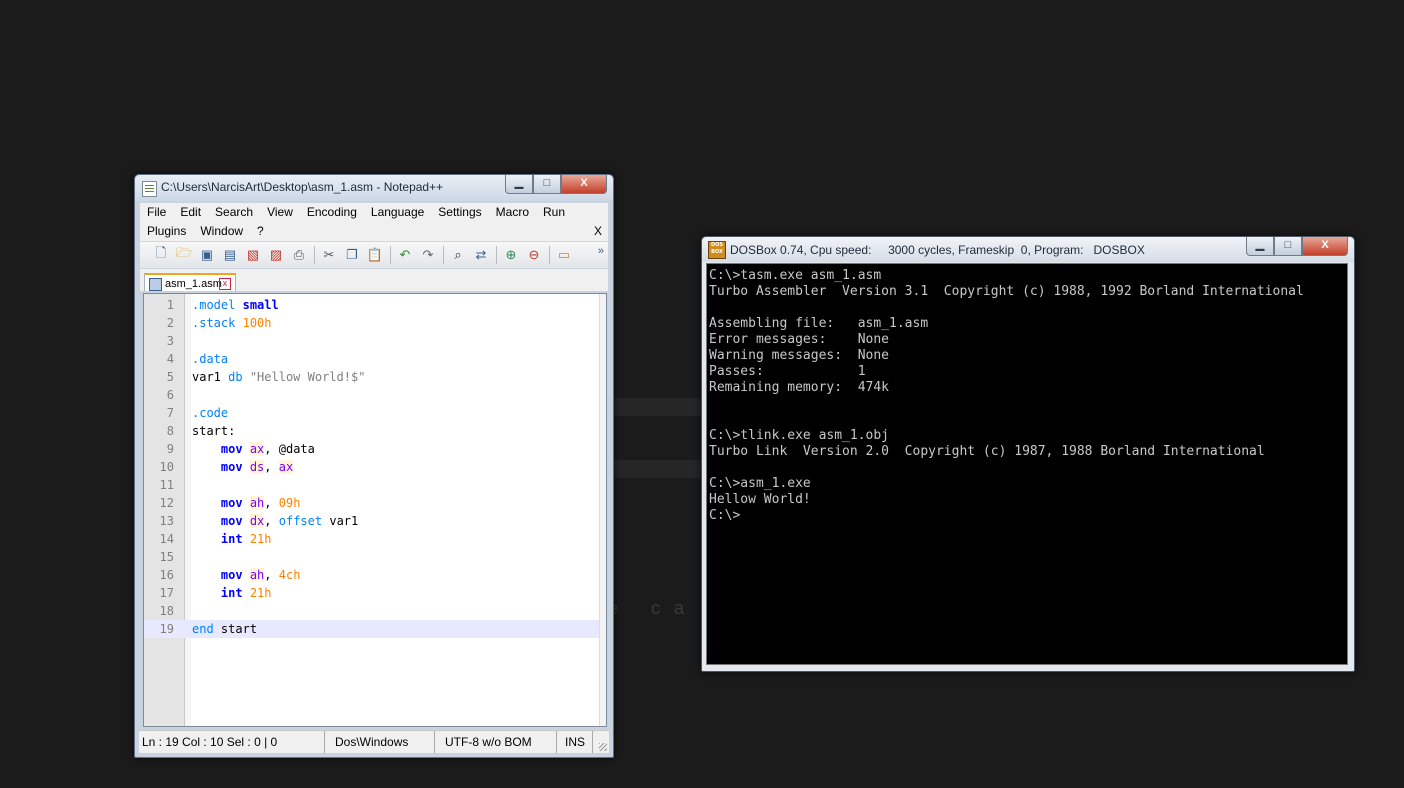 This screenshot has width=1404, height=788. Describe the element at coordinates (603, 747) in the screenshot. I see `resize-grip` at that location.